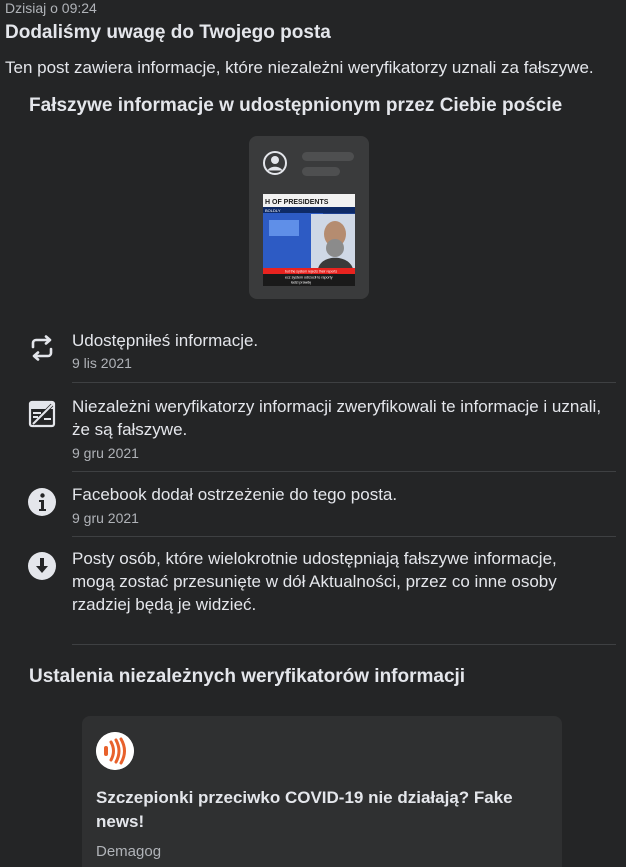 Image resolution: width=626 pixels, height=867 pixels. Describe the element at coordinates (168, 32) in the screenshot. I see `notification-headline: Dodaliśmy uwagę do Twojego posta` at that location.